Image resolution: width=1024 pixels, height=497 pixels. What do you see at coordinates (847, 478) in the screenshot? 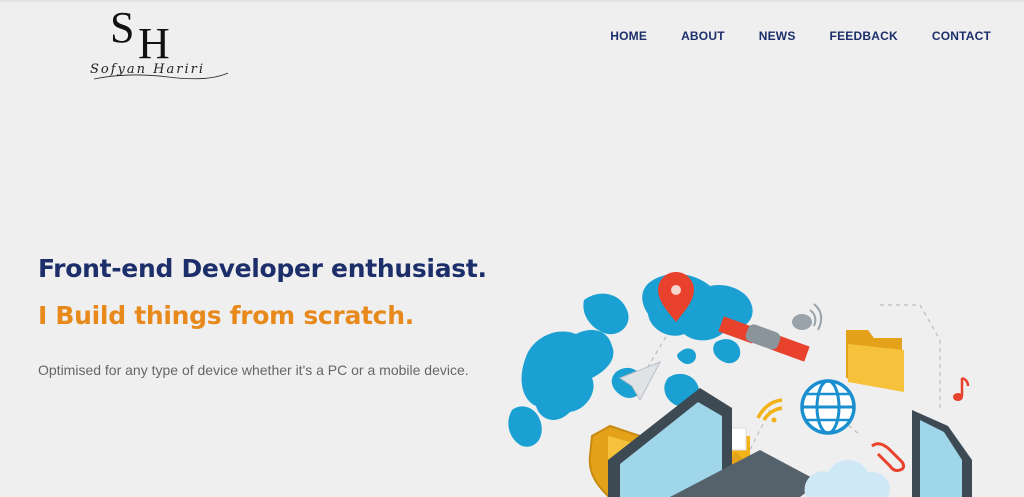
I see `cloud-icon` at bounding box center [847, 478].